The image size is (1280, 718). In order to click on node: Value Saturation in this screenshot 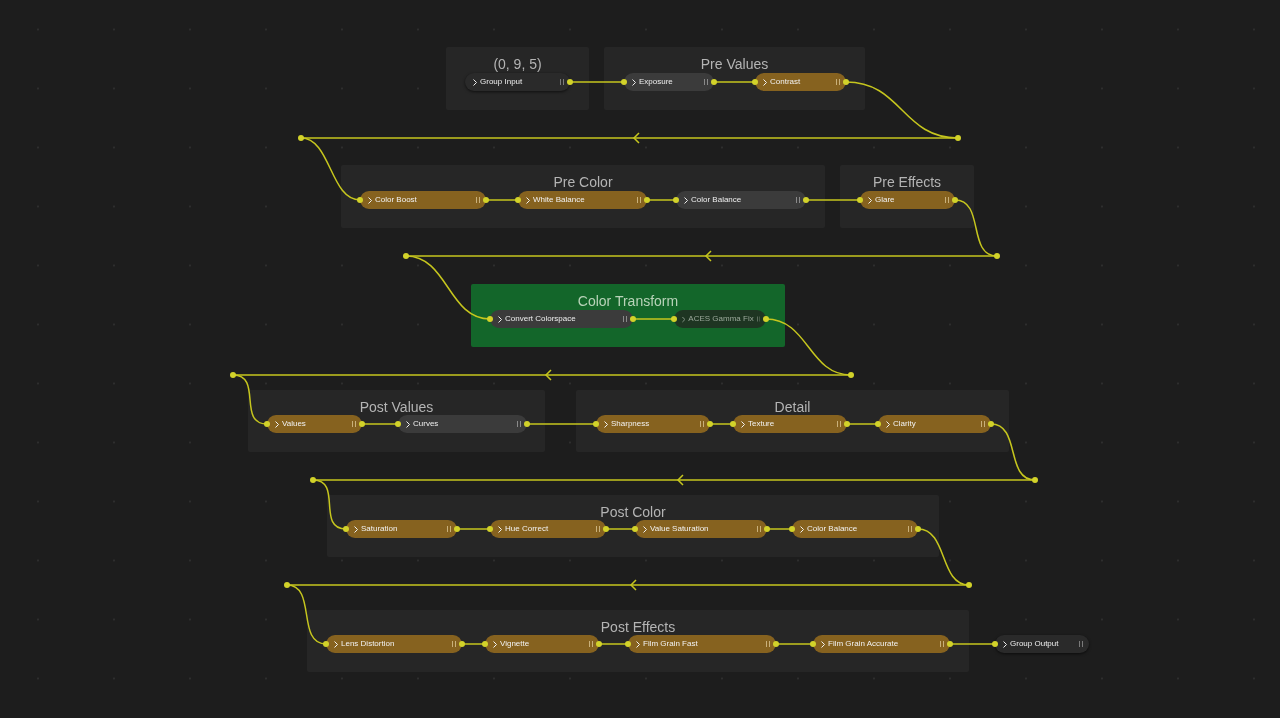, I will do `click(701, 529)`.